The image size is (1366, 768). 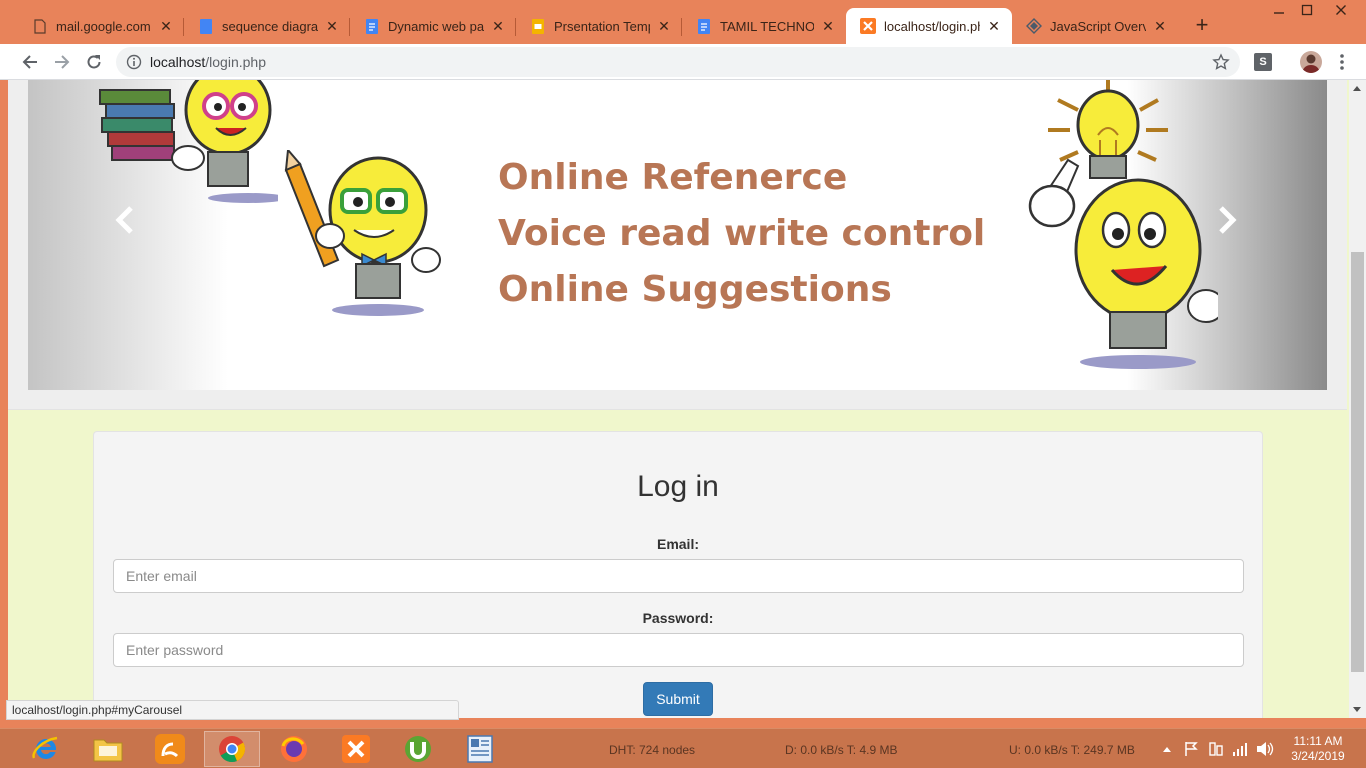 I want to click on scroll-up-icon, so click(x=1357, y=88).